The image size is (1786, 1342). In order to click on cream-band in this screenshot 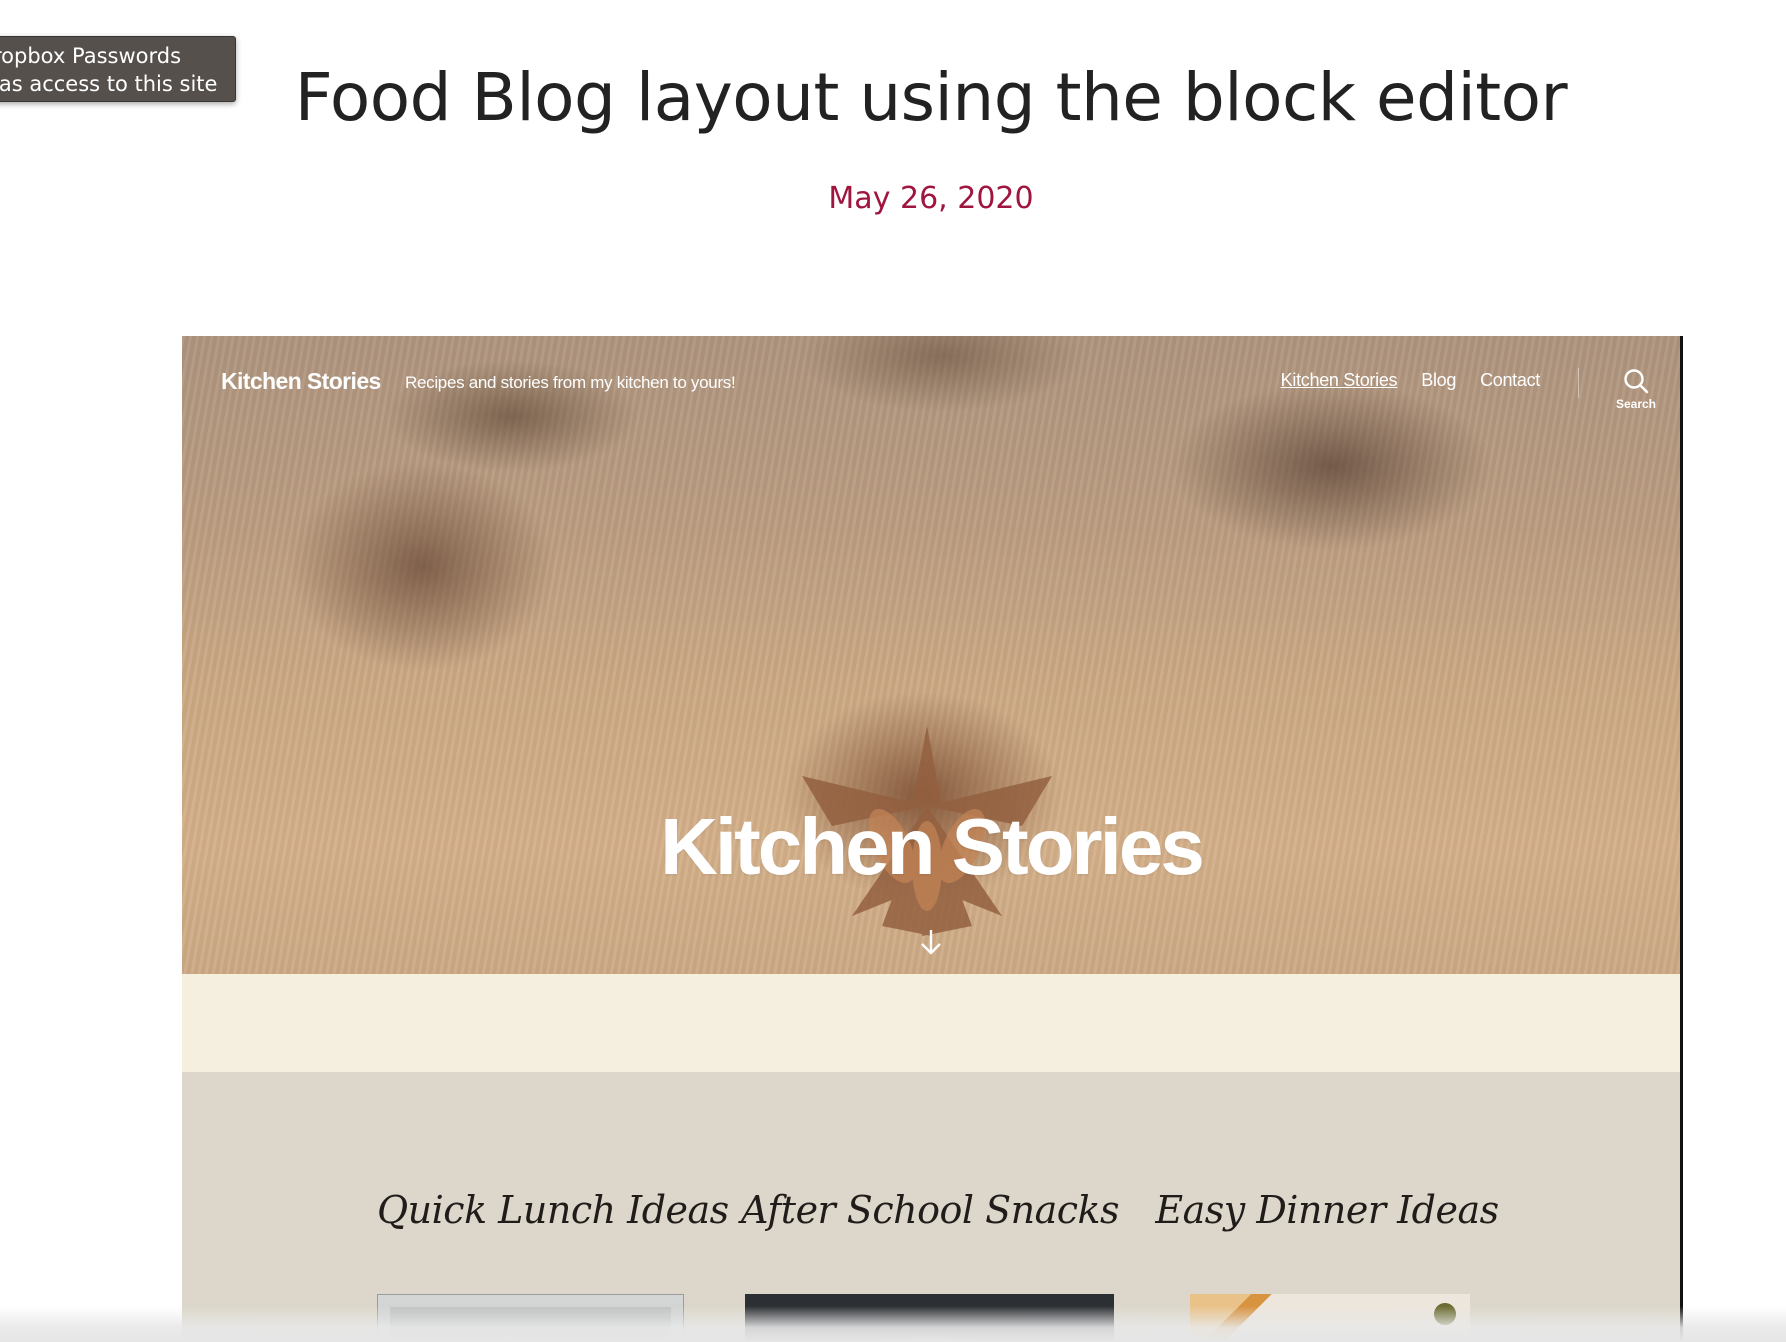, I will do `click(931, 1023)`.